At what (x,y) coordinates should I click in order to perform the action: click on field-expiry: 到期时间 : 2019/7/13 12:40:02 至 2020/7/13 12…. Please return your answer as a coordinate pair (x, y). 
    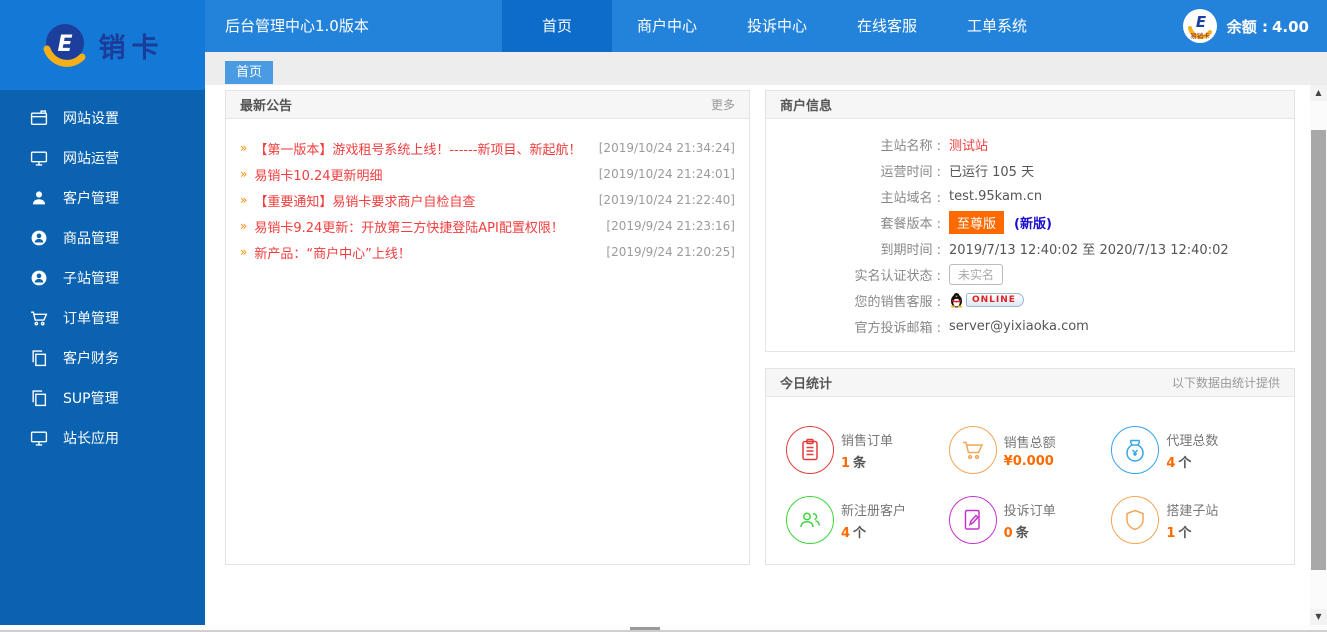
    Looking at the image, I should click on (1030, 248).